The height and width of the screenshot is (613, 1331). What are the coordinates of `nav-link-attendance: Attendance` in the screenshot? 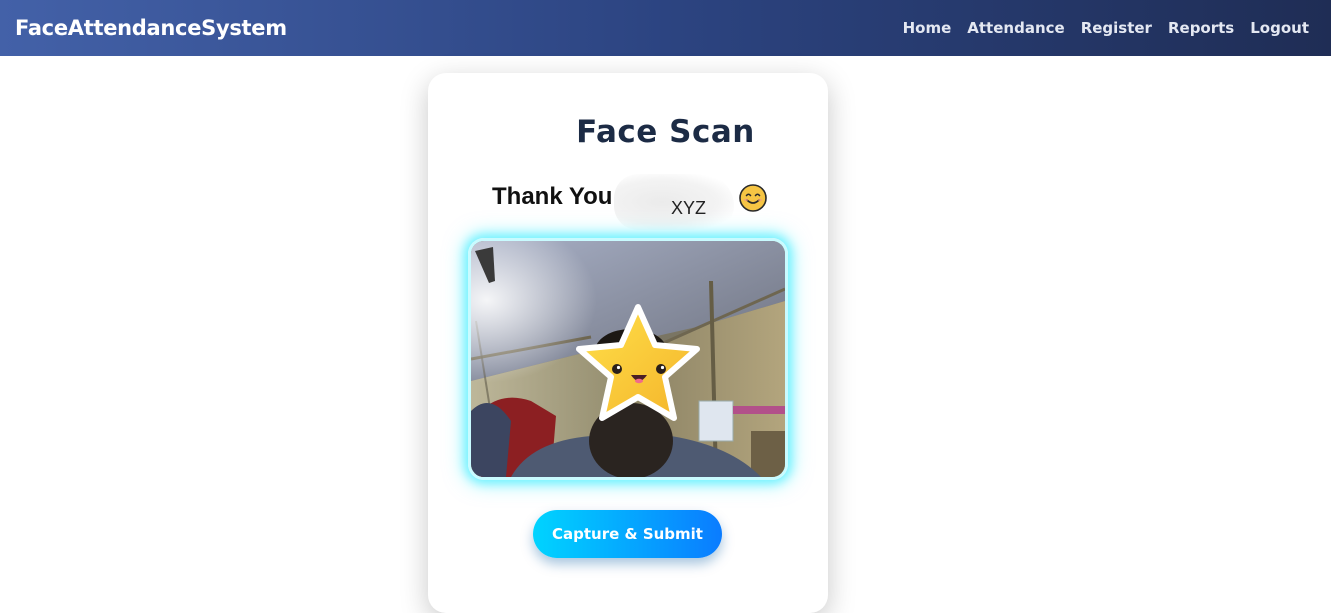 It's located at (1015, 28).